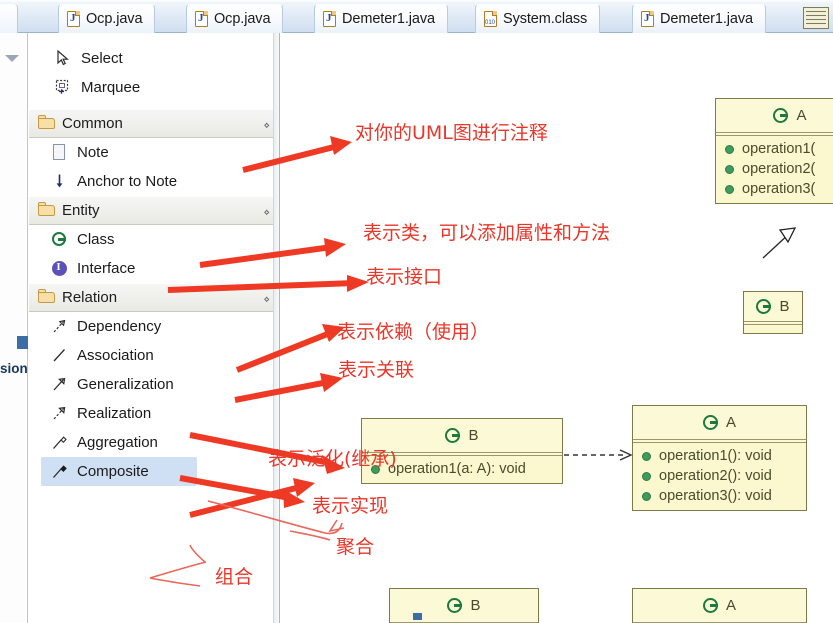 The image size is (833, 623). What do you see at coordinates (59, 268) in the screenshot?
I see `interface-icon: I` at bounding box center [59, 268].